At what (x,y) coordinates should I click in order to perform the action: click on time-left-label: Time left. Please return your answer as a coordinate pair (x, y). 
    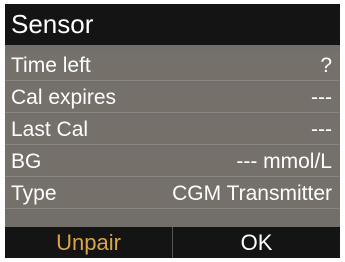
    Looking at the image, I should click on (51, 65).